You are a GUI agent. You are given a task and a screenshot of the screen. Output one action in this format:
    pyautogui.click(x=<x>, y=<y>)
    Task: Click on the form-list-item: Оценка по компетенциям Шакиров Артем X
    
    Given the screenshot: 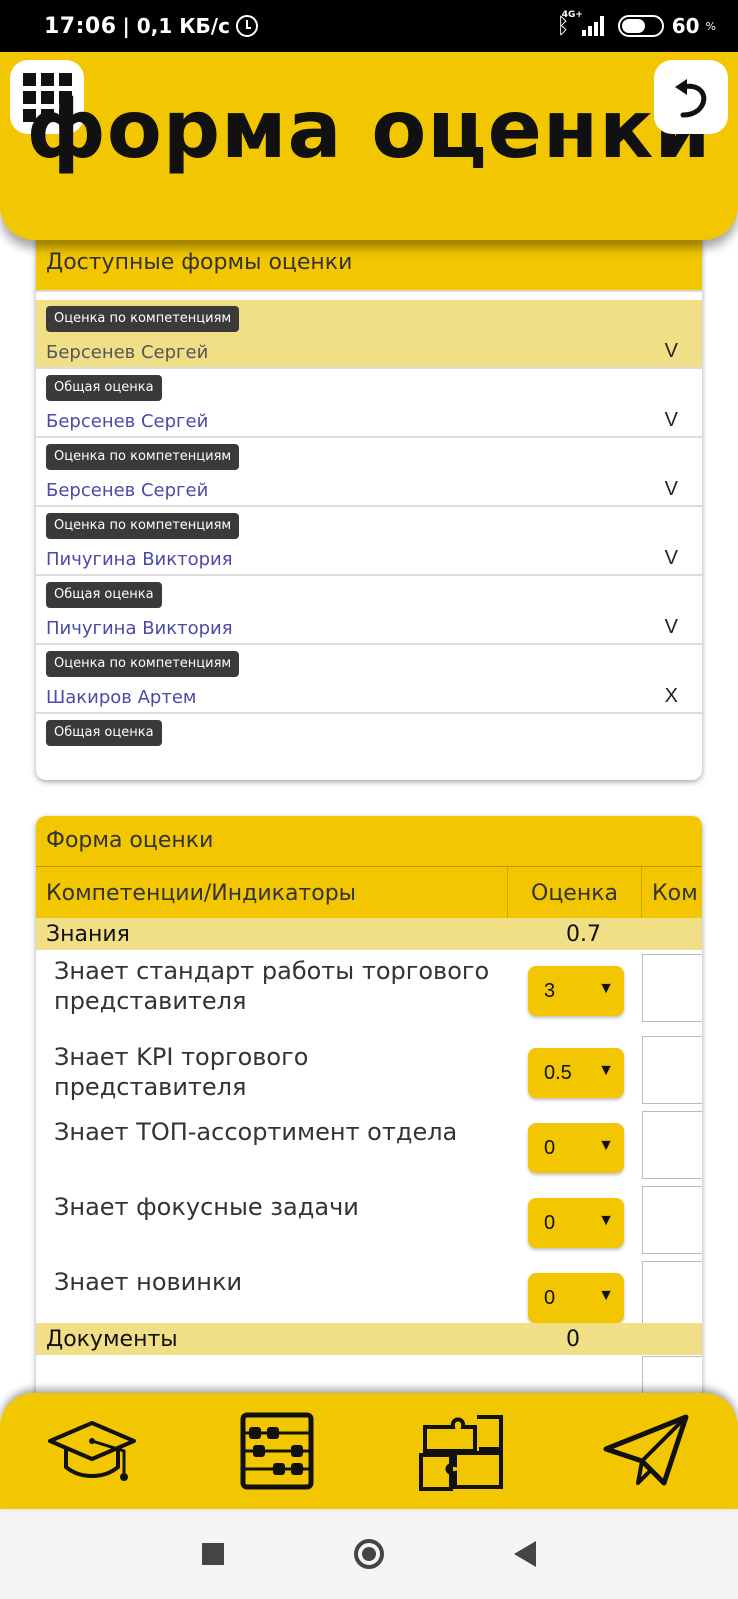 What is the action you would take?
    pyautogui.click(x=369, y=679)
    